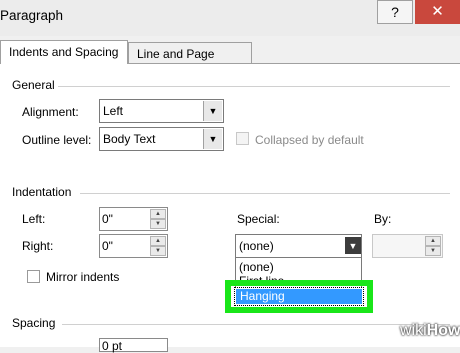  What do you see at coordinates (407, 246) in the screenshot?
I see `by-spinner: ▲ ▼` at bounding box center [407, 246].